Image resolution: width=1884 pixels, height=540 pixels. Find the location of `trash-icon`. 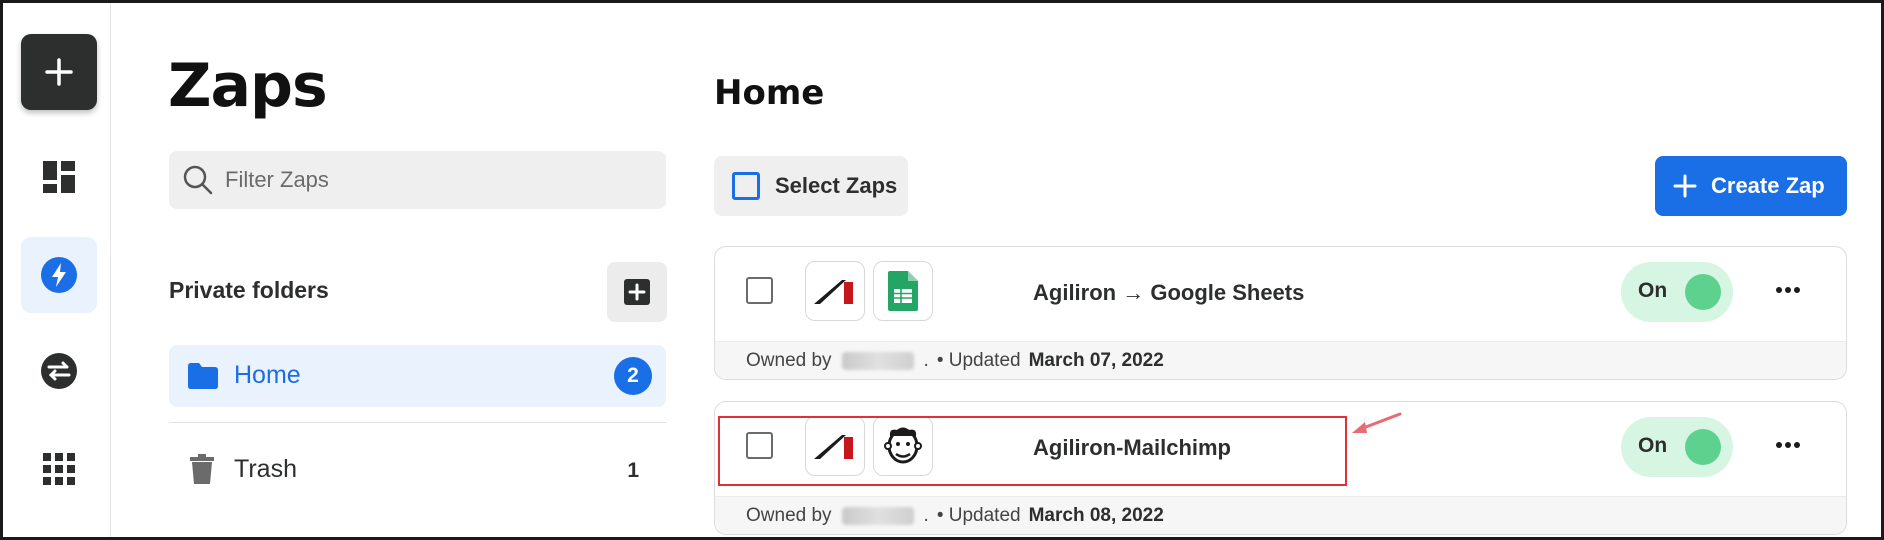

trash-icon is located at coordinates (202, 469).